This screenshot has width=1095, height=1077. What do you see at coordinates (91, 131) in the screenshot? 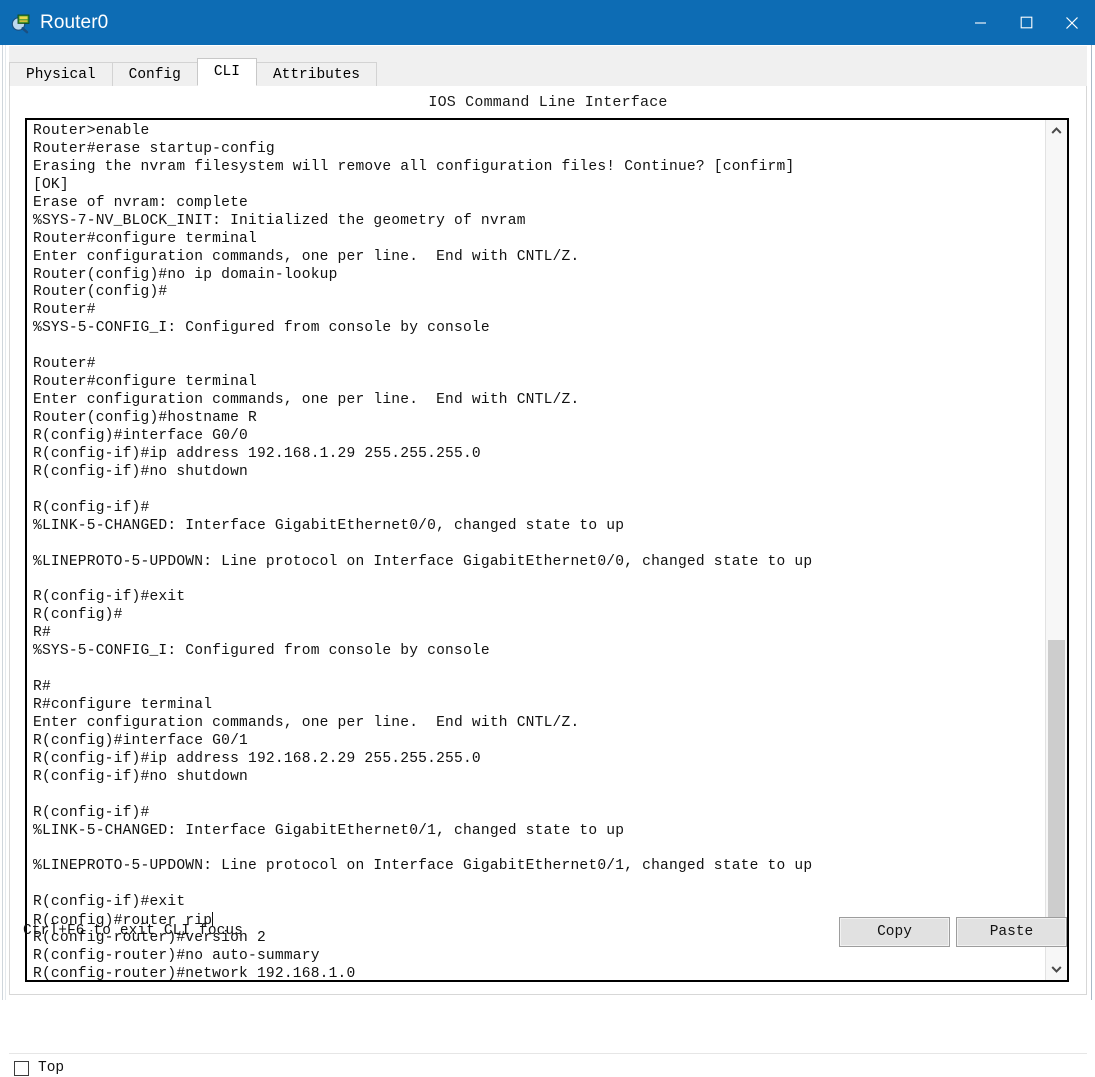
I see `terminal-line: Router>enable` at bounding box center [91, 131].